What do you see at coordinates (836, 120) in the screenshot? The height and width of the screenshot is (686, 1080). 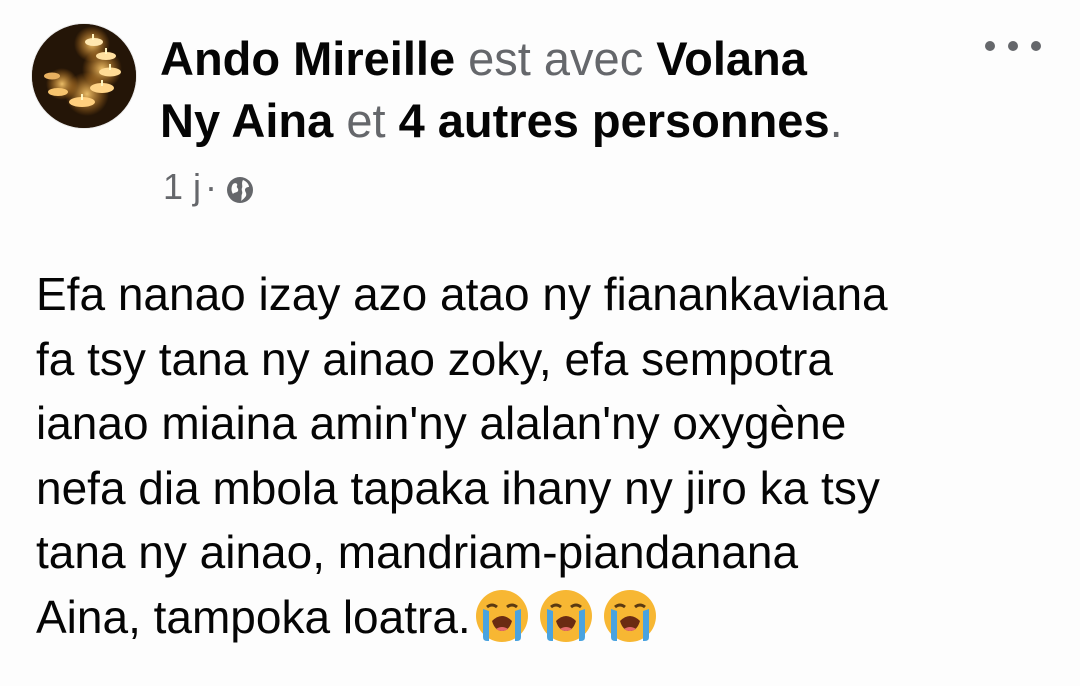 I see `end-punctuation: .` at bounding box center [836, 120].